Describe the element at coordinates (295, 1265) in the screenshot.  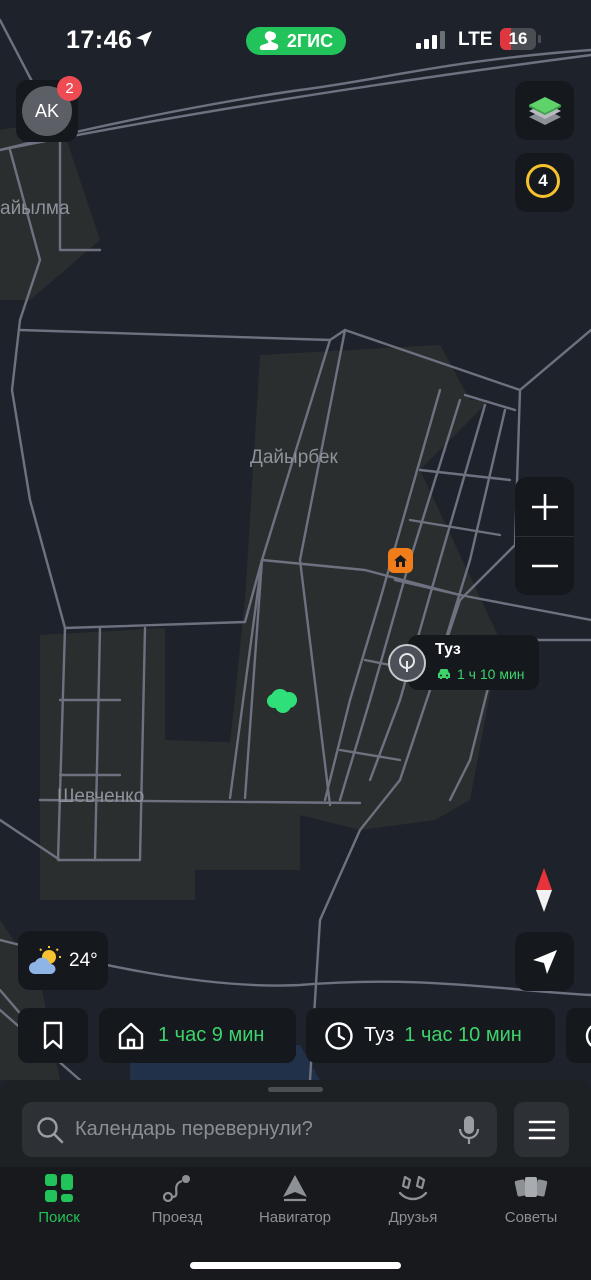
I see `home-indicator` at that location.